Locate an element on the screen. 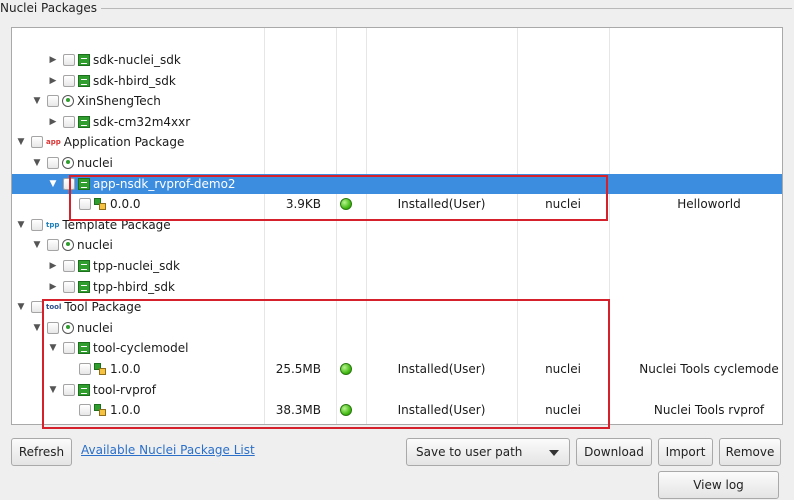 This screenshot has height=500, width=794. tree-row: ▶ sdk-cm32m4xxr is located at coordinates (397, 122).